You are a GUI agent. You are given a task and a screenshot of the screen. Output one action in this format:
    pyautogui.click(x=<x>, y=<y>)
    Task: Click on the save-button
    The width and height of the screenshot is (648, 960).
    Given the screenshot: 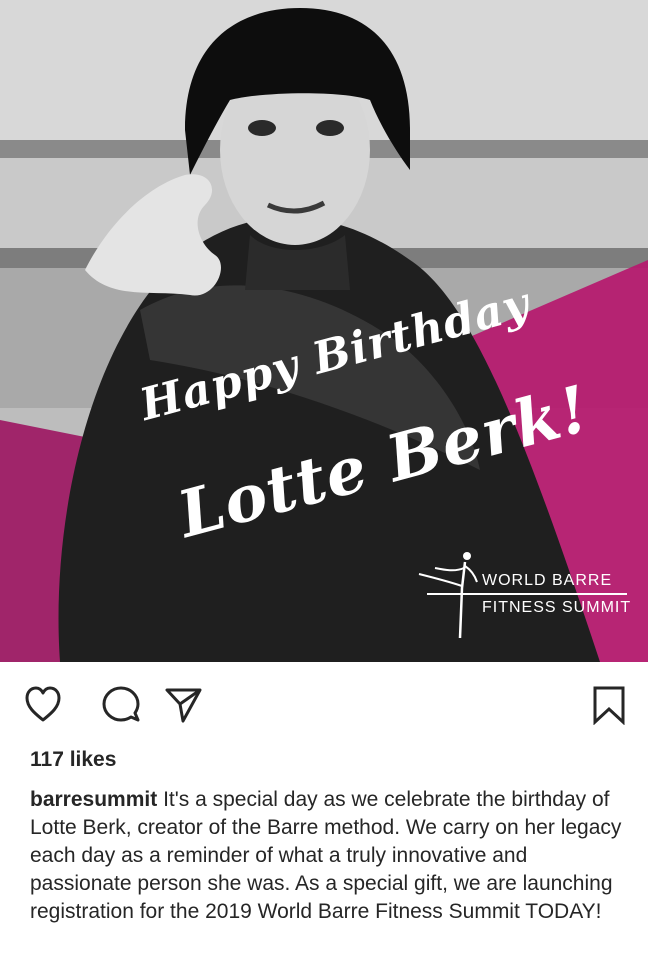 What is the action you would take?
    pyautogui.click(x=609, y=705)
    